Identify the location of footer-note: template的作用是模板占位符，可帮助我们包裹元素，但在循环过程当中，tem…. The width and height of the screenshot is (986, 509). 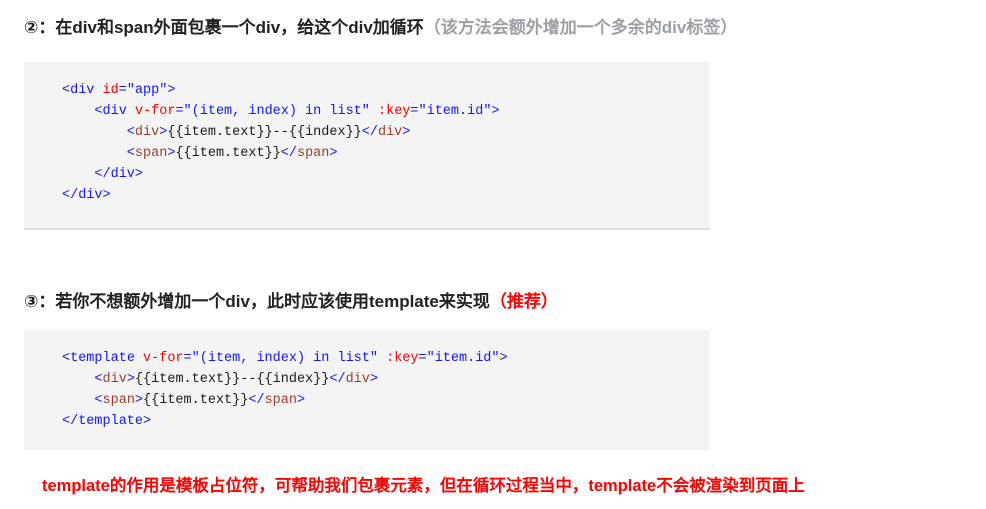
(423, 486).